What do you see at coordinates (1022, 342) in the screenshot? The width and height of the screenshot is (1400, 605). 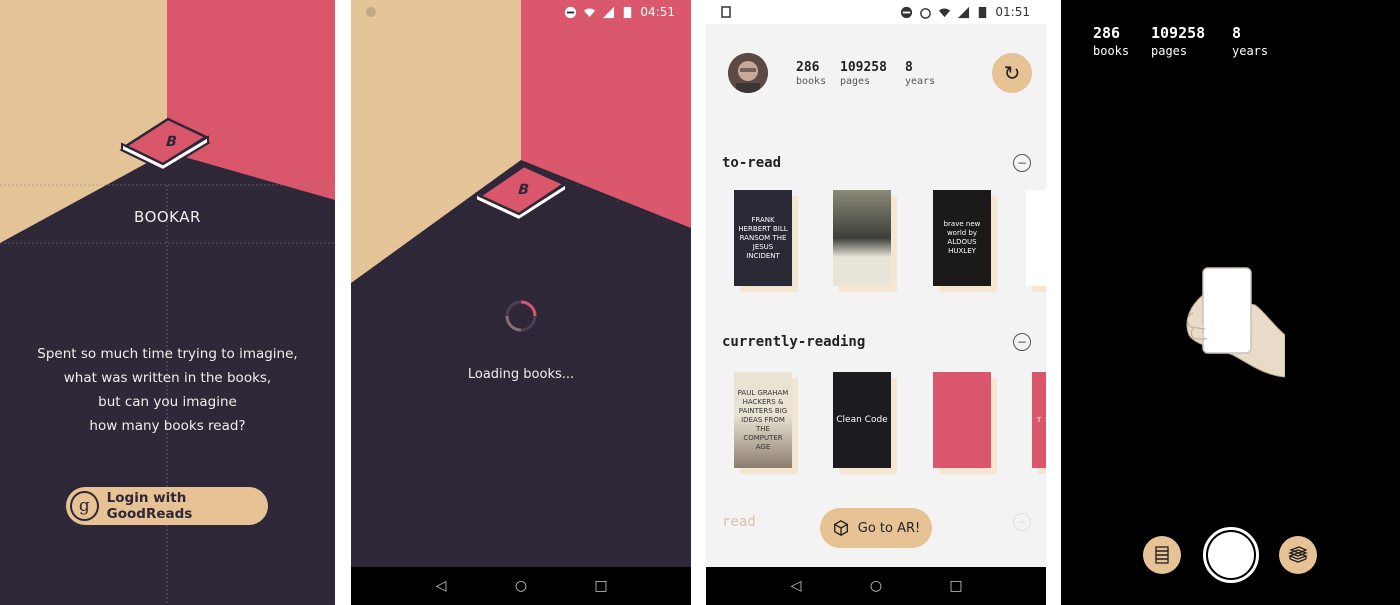 I see `collapse-currently-reading-icon: −` at bounding box center [1022, 342].